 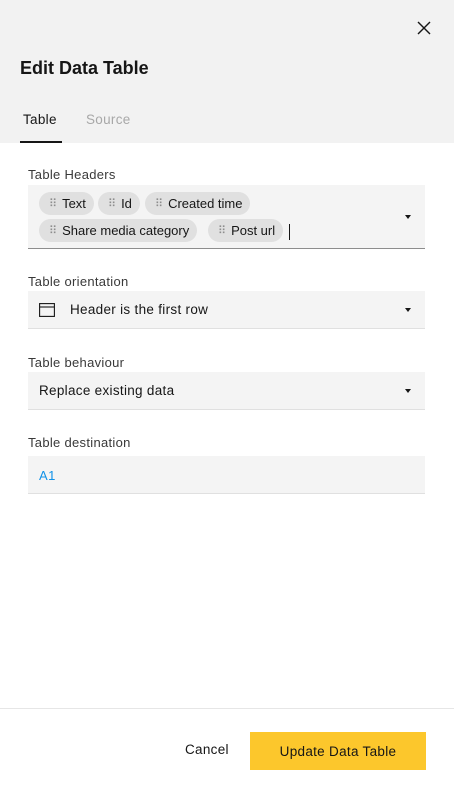 What do you see at coordinates (338, 751) in the screenshot?
I see `update-data-table-button: Update Data Table` at bounding box center [338, 751].